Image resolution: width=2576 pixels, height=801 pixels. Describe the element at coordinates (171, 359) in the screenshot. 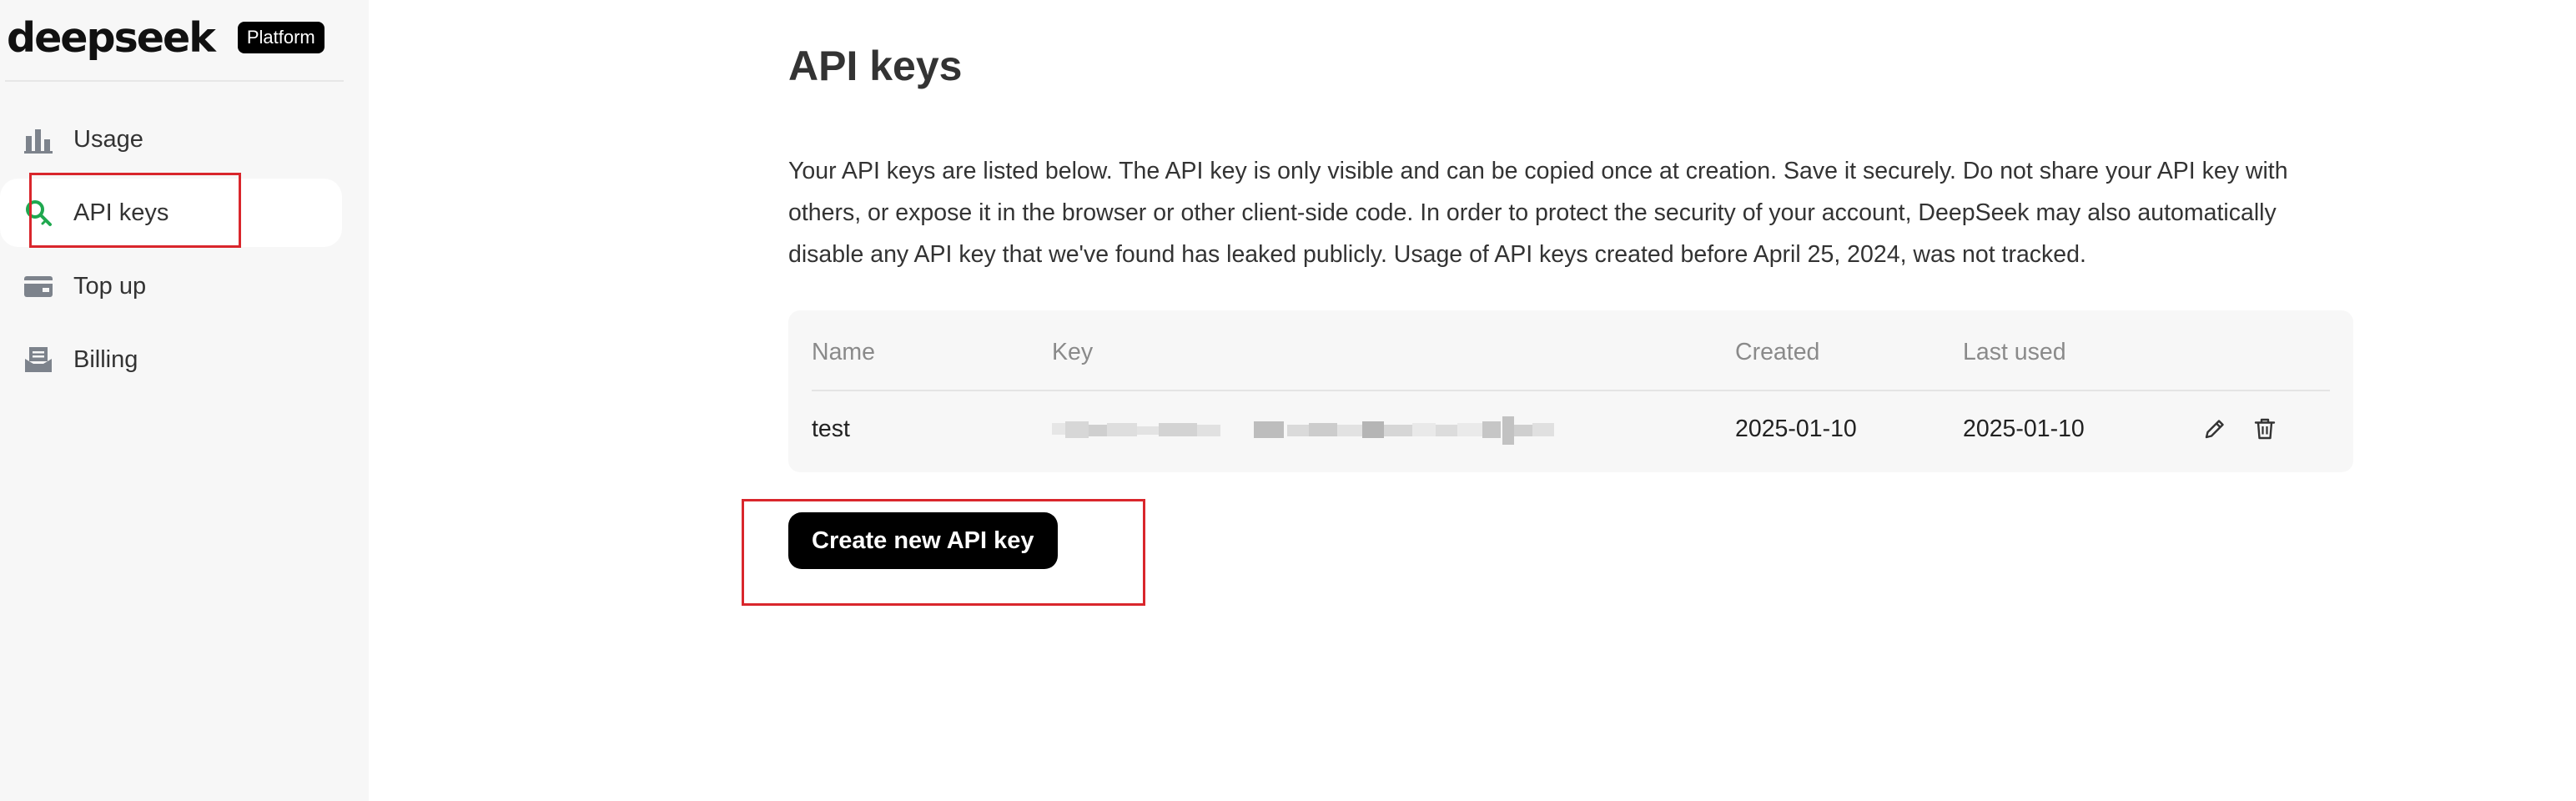

I see `sidebar-item-billing: Billing` at that location.